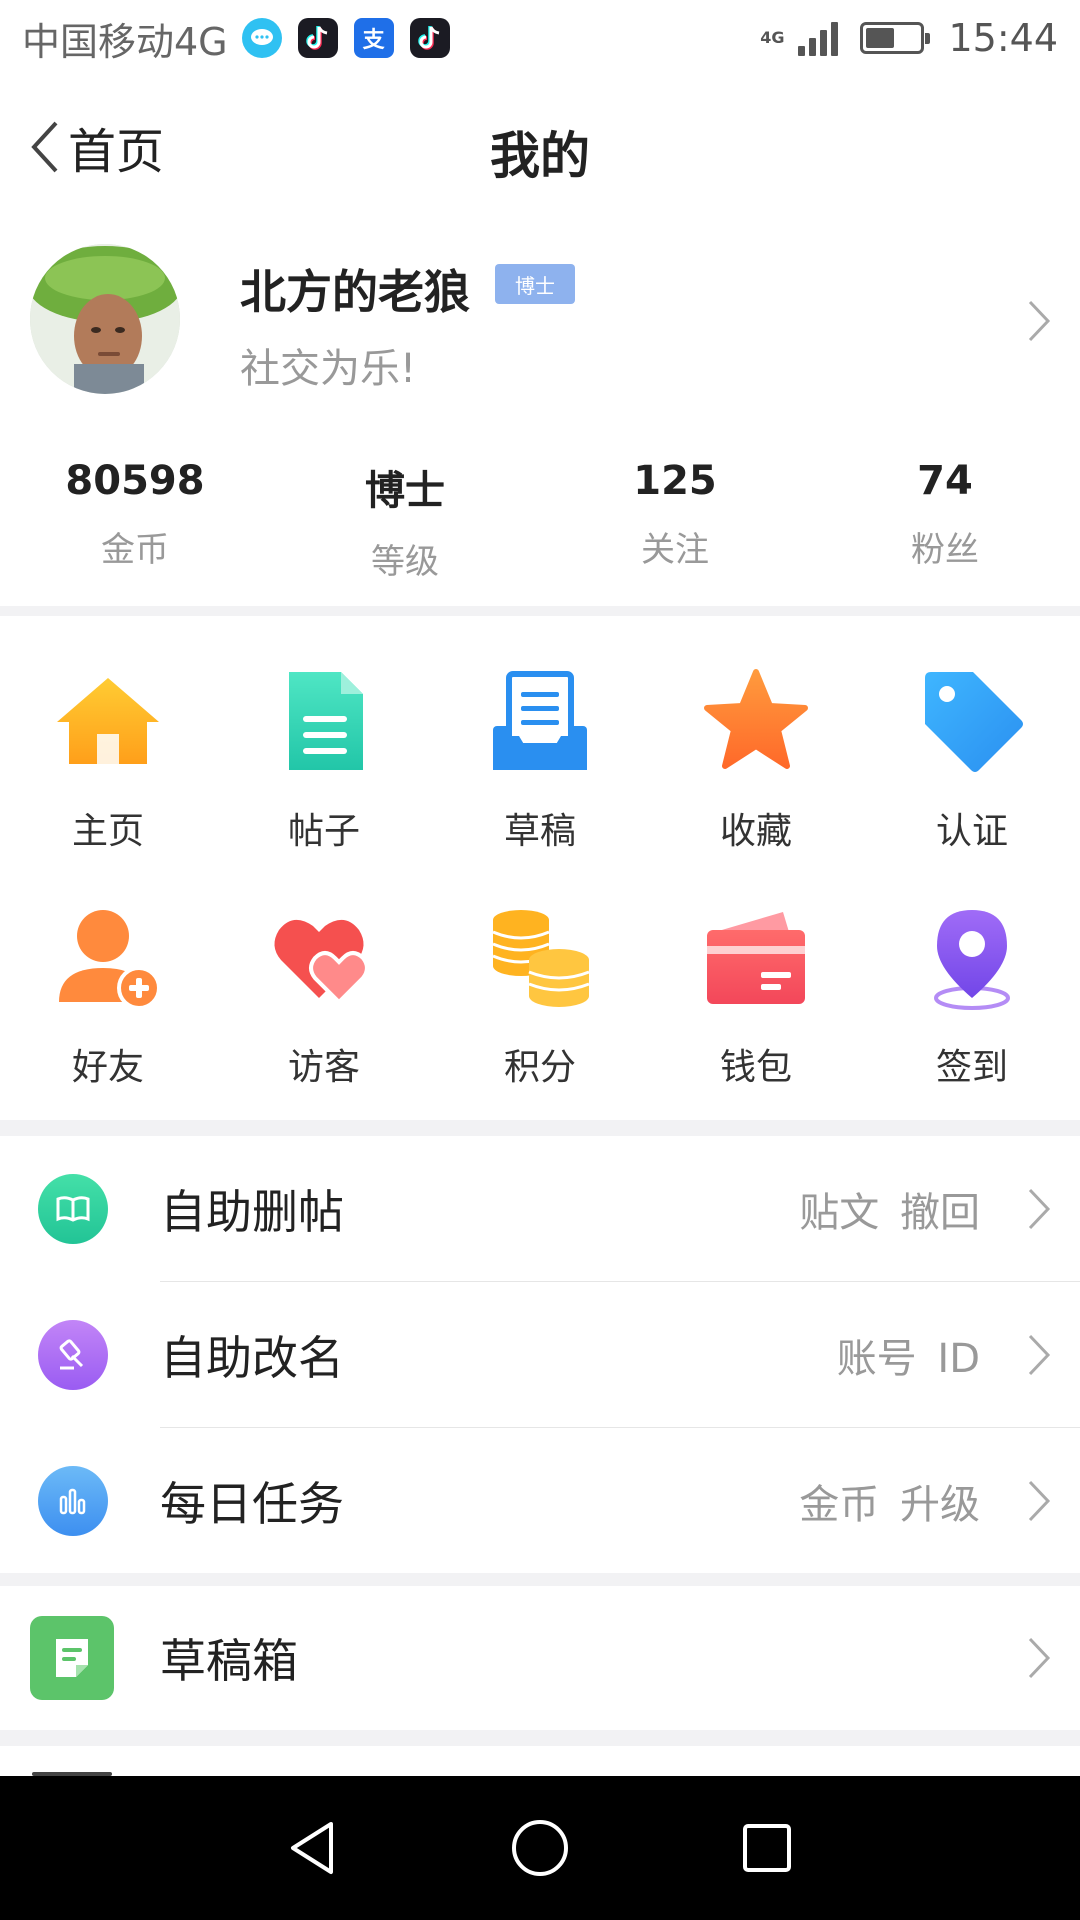 The height and width of the screenshot is (1920, 1080). I want to click on stat-label: 金币, so click(135, 550).